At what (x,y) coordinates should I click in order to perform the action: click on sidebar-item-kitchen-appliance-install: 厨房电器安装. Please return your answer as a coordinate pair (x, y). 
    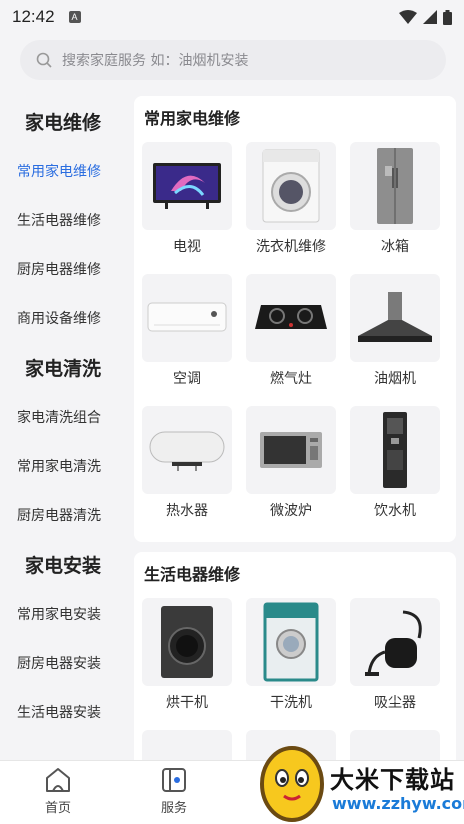
    Looking at the image, I should click on (63, 662).